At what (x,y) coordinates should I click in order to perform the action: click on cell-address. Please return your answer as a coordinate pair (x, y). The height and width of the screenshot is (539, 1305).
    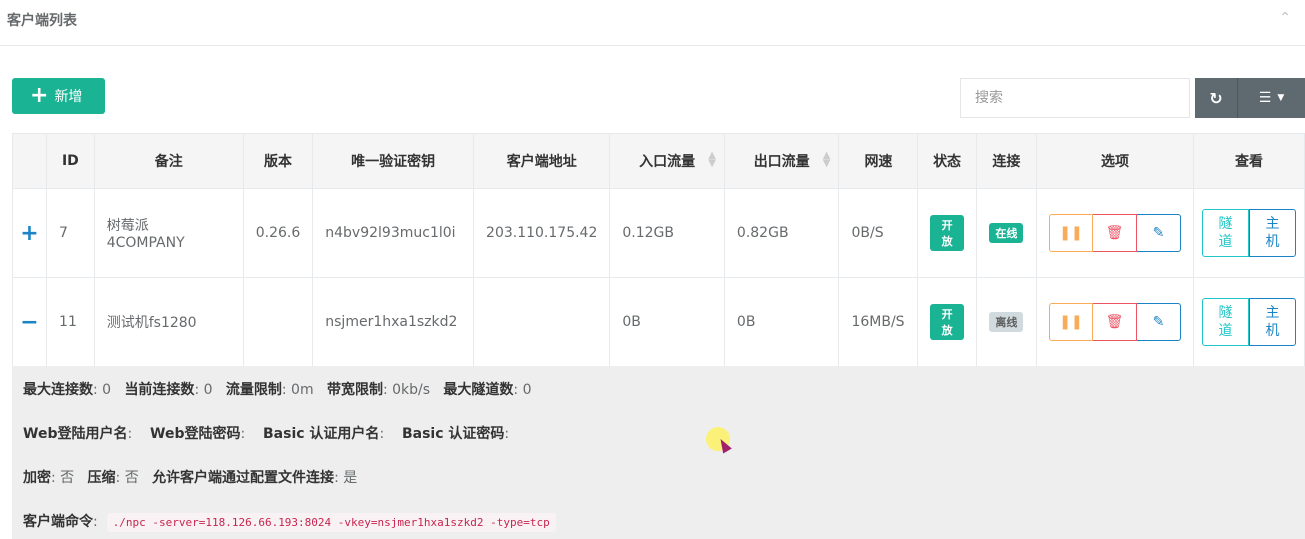
    Looking at the image, I should click on (542, 322).